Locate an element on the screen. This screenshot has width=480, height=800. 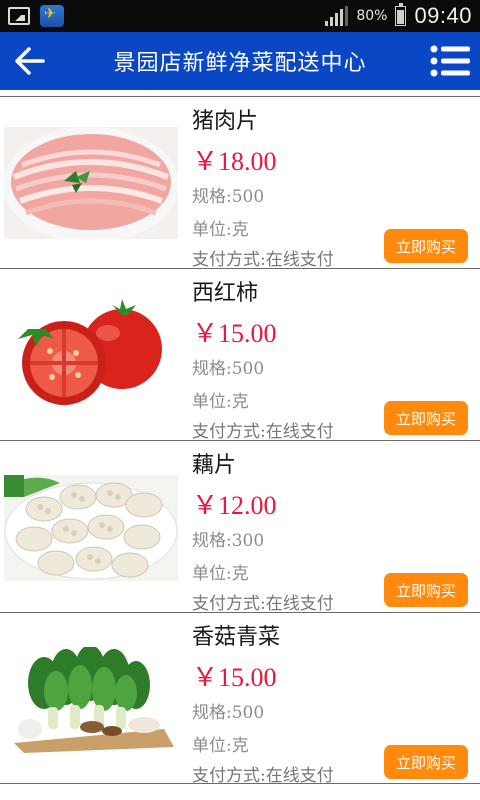
sliced-pork-image is located at coordinates (91, 183).